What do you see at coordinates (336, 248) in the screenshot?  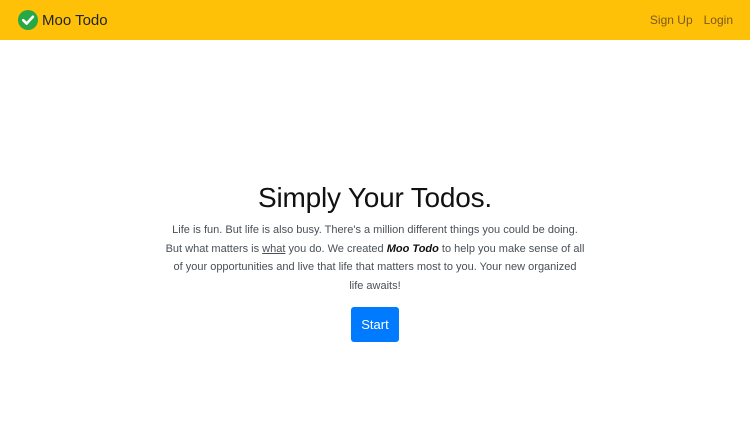 I see `hero-text-part-2: you do. We created` at bounding box center [336, 248].